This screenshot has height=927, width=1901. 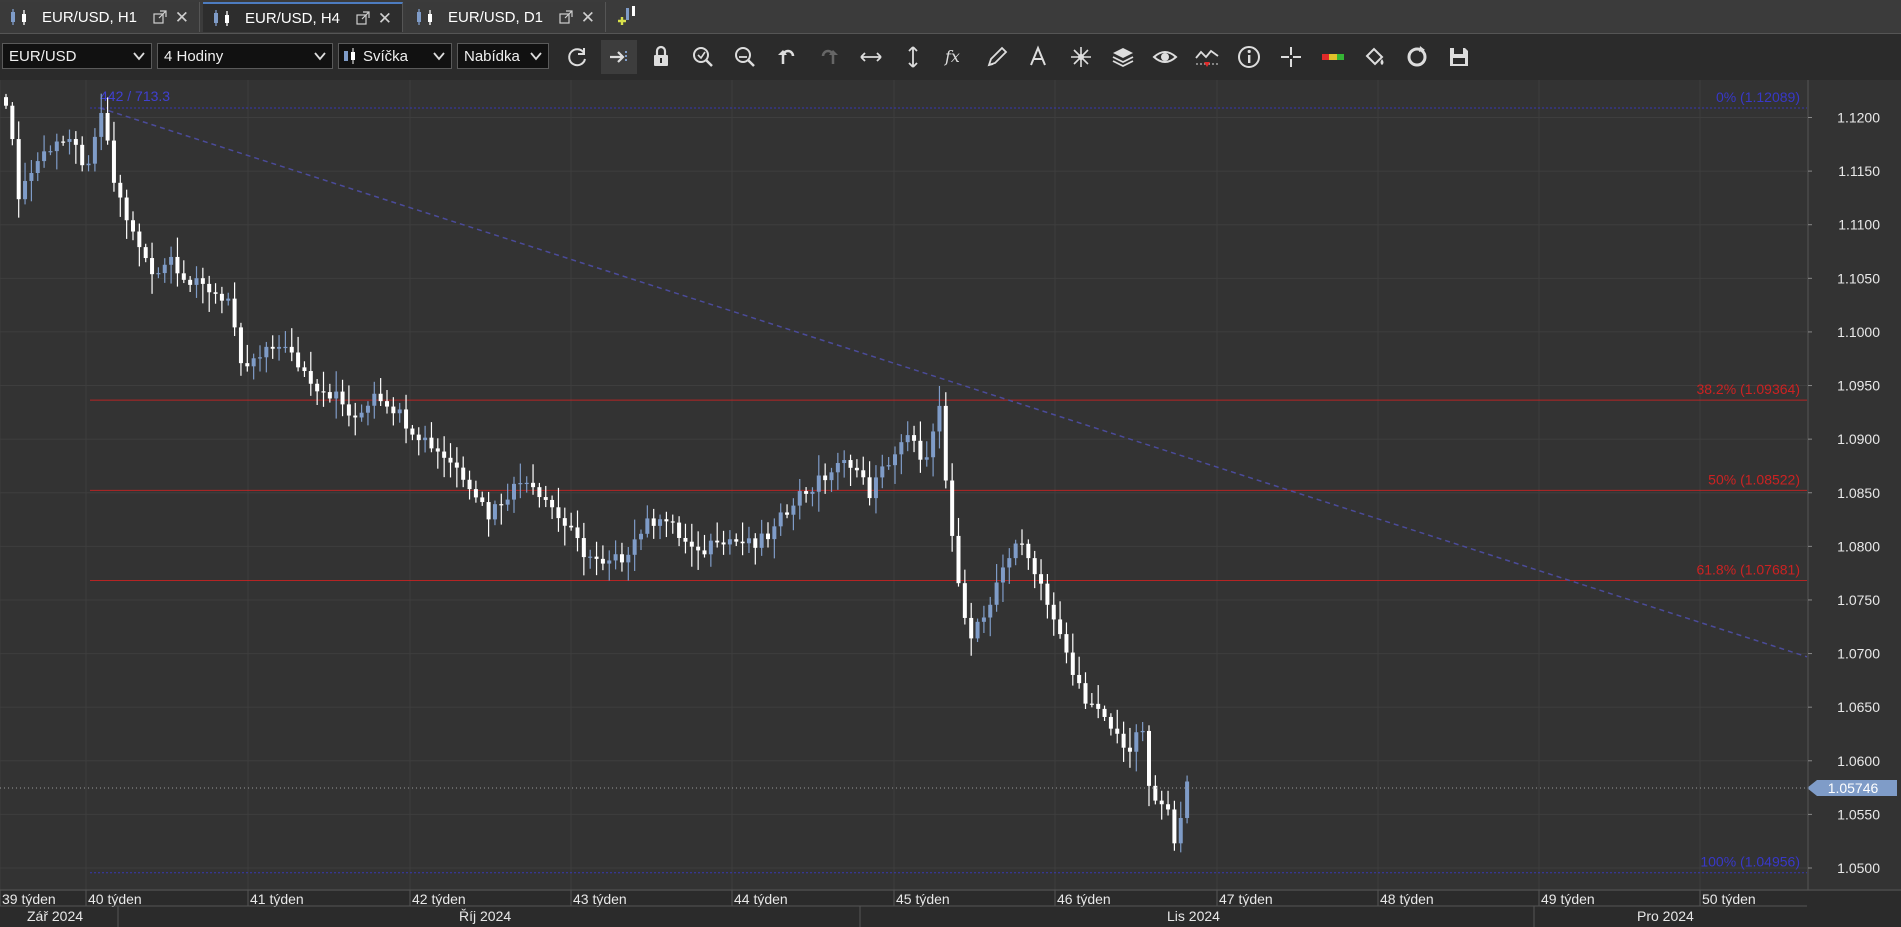 I want to click on text-icon, so click(x=1038, y=55).